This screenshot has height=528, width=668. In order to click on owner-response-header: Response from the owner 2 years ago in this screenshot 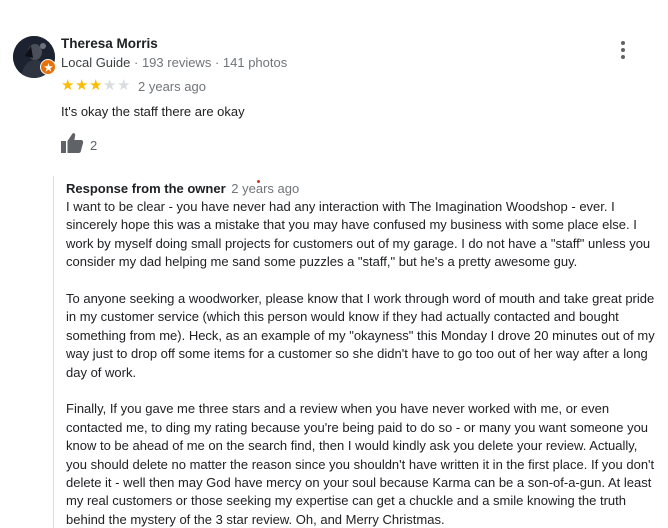, I will do `click(182, 188)`.